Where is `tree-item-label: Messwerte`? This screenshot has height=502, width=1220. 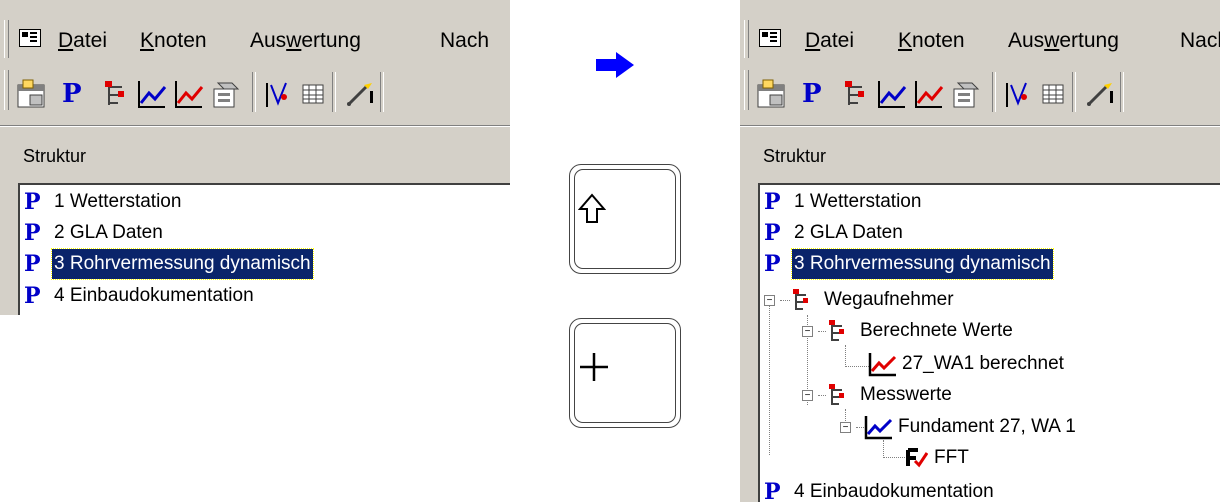
tree-item-label: Messwerte is located at coordinates (906, 394).